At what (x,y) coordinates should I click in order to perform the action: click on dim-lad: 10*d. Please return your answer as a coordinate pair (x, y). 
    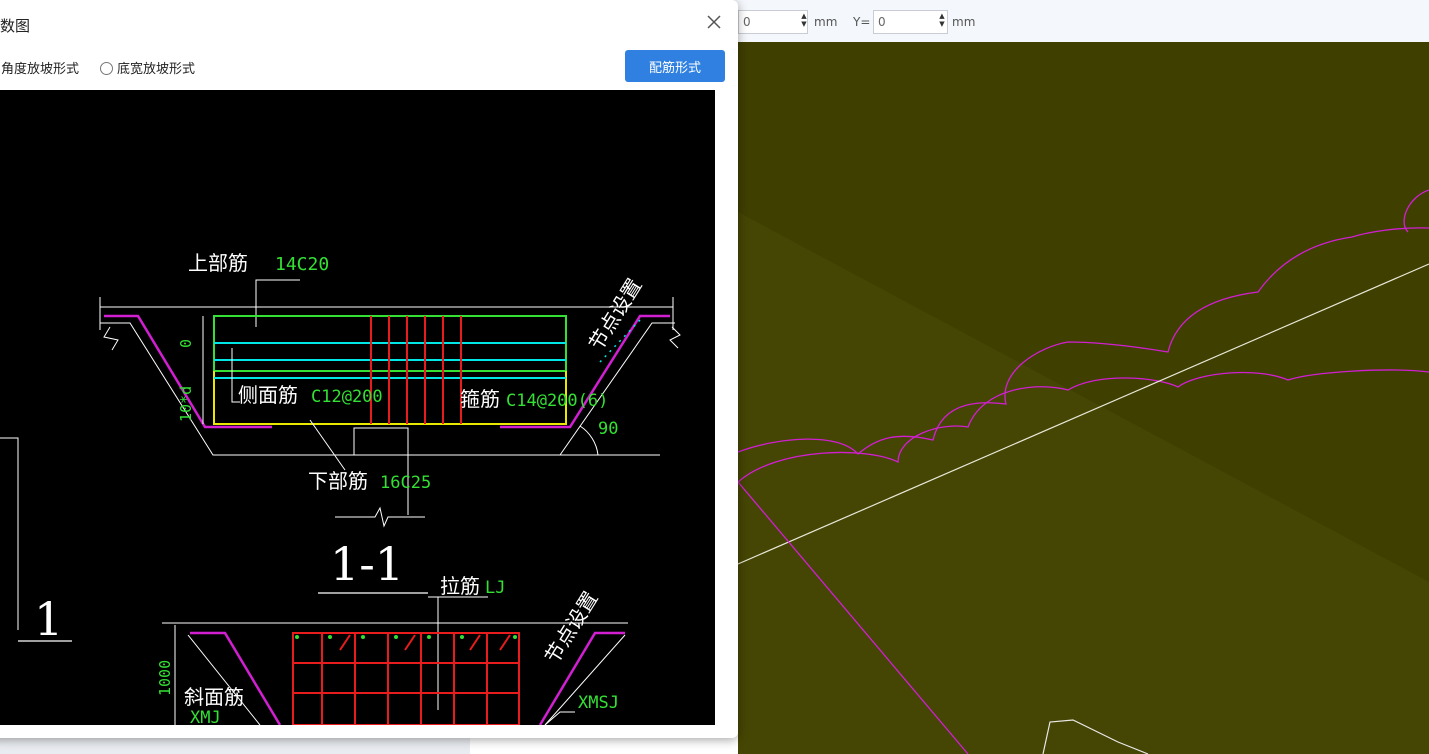
    Looking at the image, I should click on (186, 404).